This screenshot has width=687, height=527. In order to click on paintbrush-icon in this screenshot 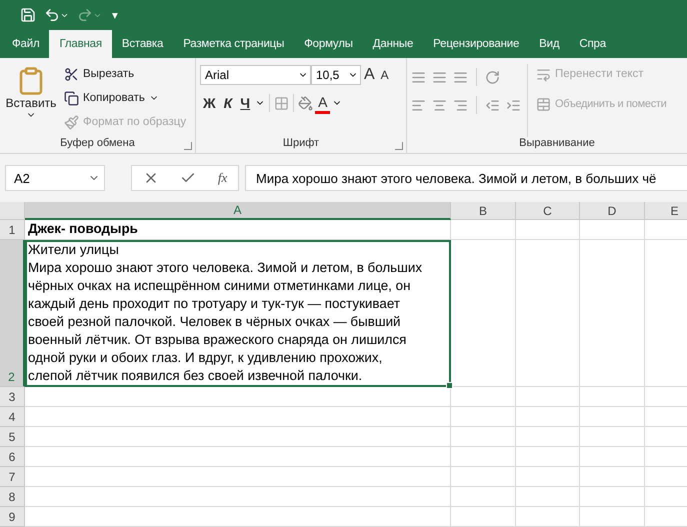, I will do `click(71, 122)`.